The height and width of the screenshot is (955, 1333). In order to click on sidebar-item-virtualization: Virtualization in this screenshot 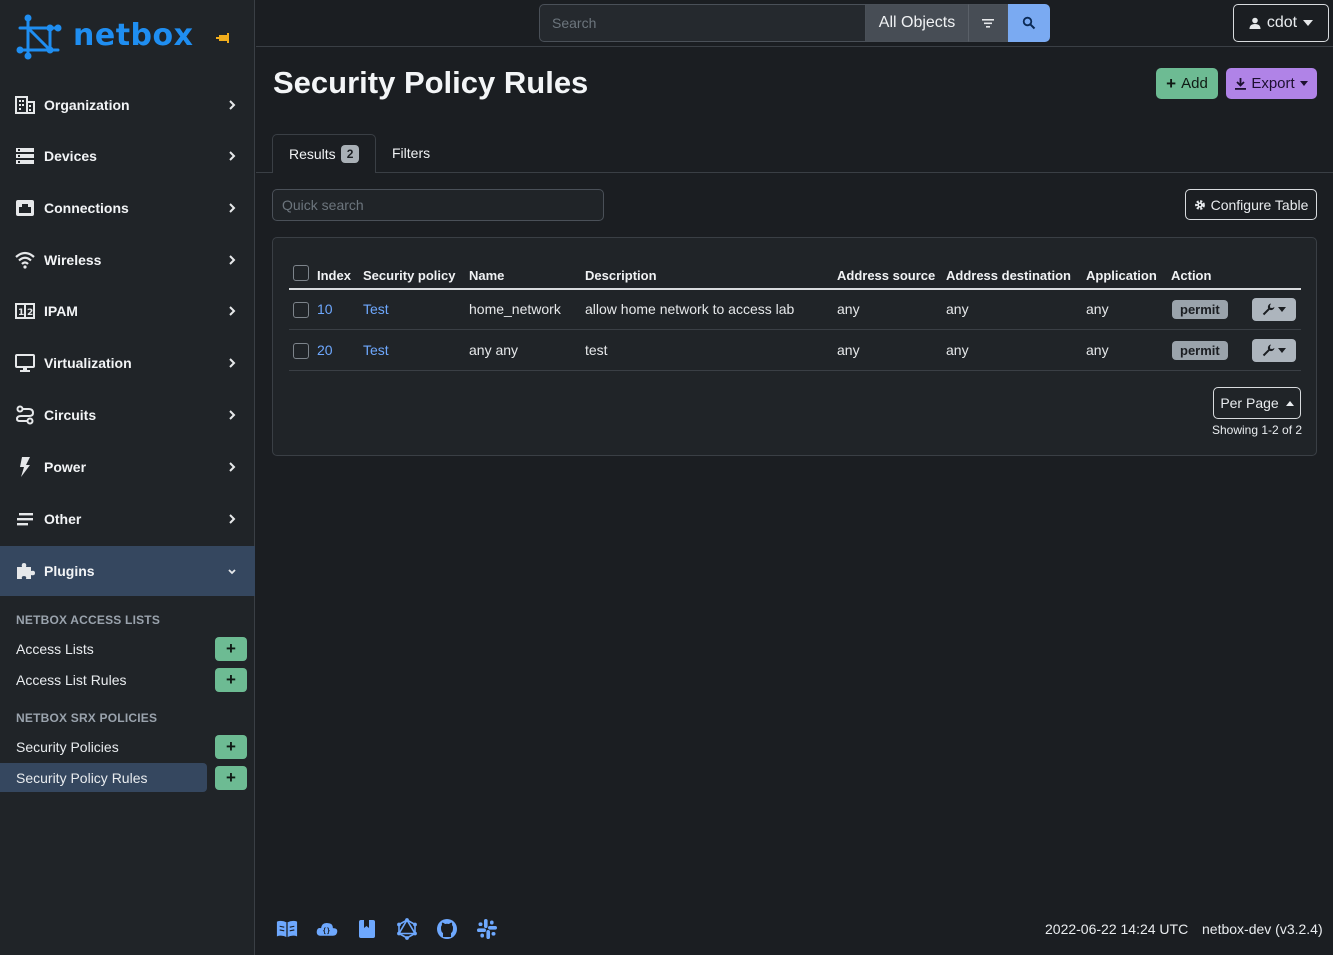, I will do `click(127, 363)`.